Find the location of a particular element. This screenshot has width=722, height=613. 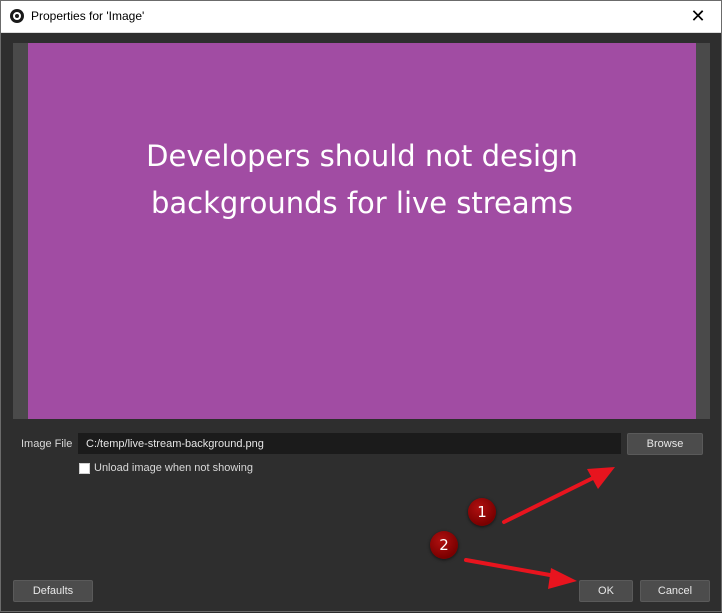

preview-text-line-1: Developers should not design is located at coordinates (362, 156).